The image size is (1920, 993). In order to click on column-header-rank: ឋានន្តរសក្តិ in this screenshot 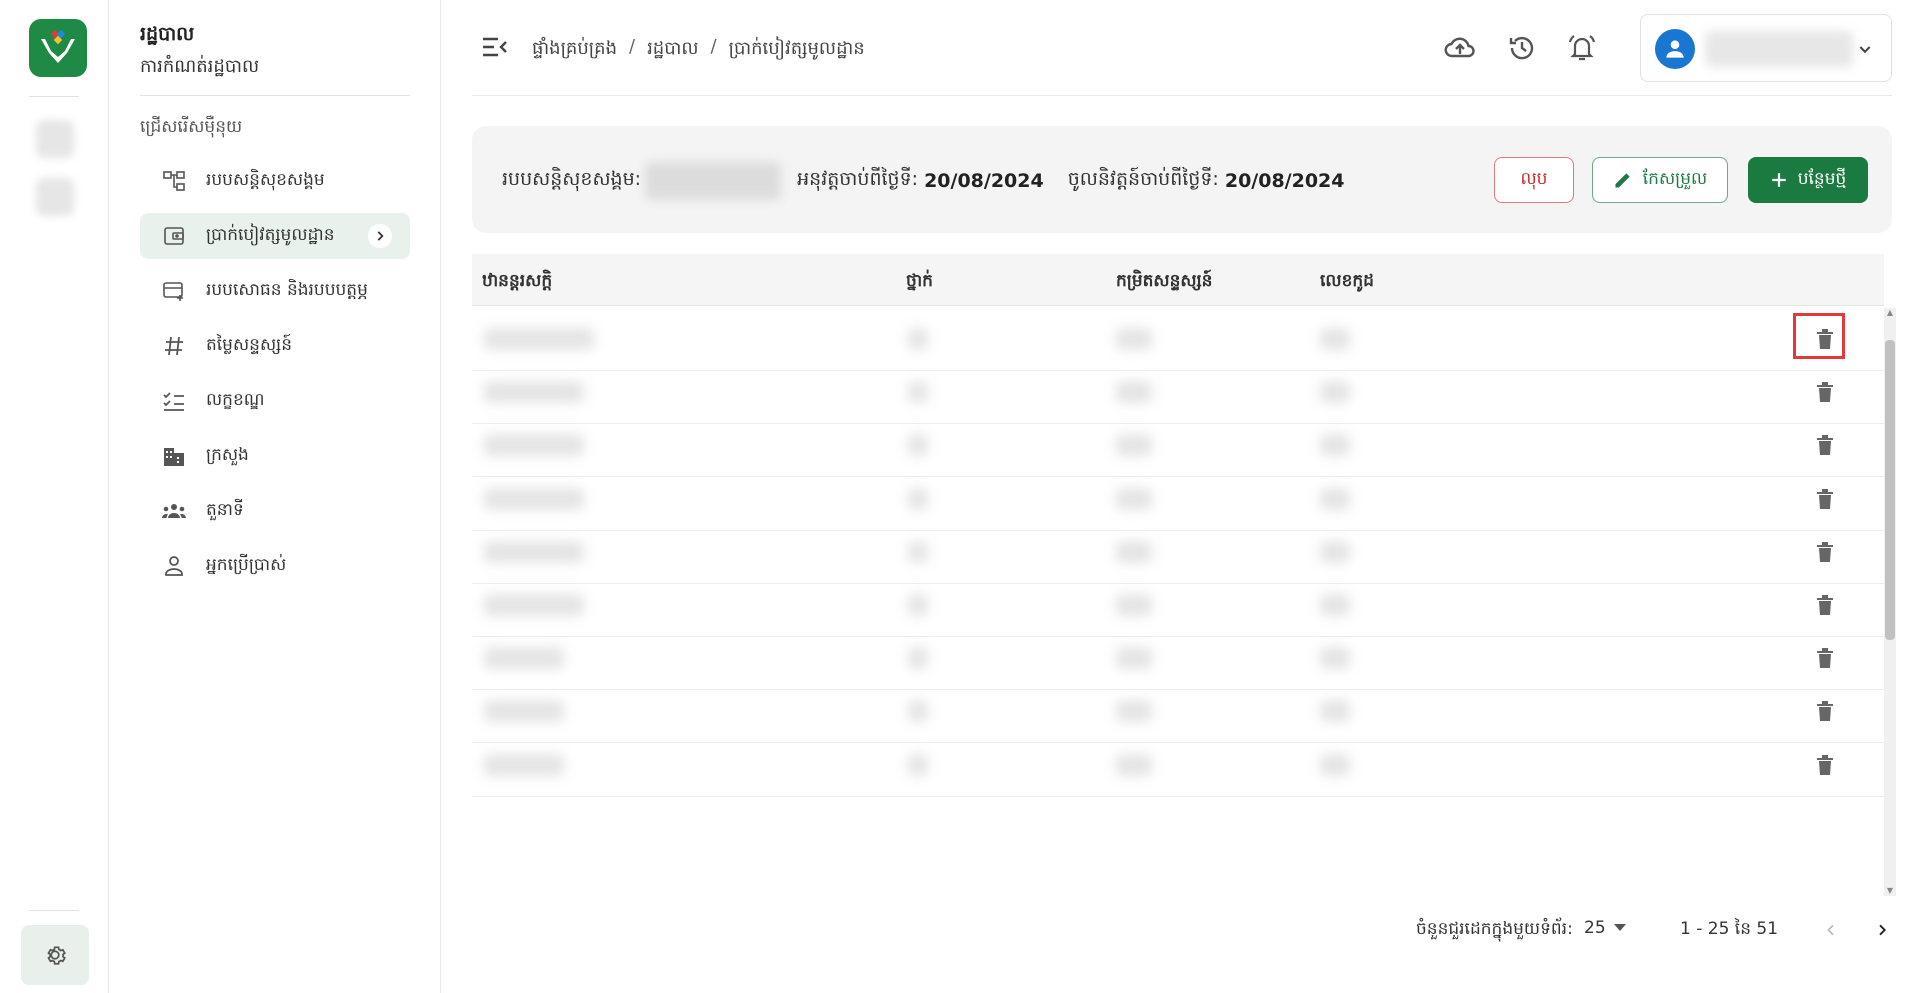, I will do `click(517, 282)`.